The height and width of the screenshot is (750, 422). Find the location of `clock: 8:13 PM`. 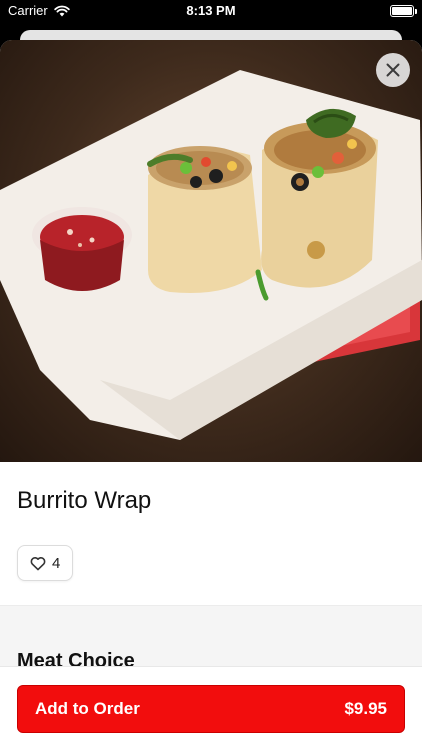

clock: 8:13 PM is located at coordinates (211, 10).